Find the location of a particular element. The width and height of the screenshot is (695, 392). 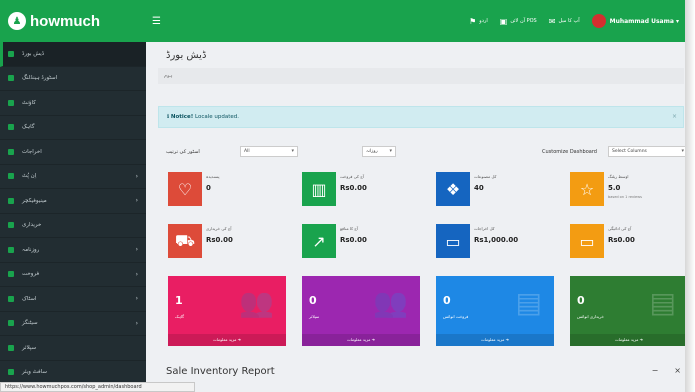

sidebar-item-label: سافٹ ویئر is located at coordinates (34, 372).